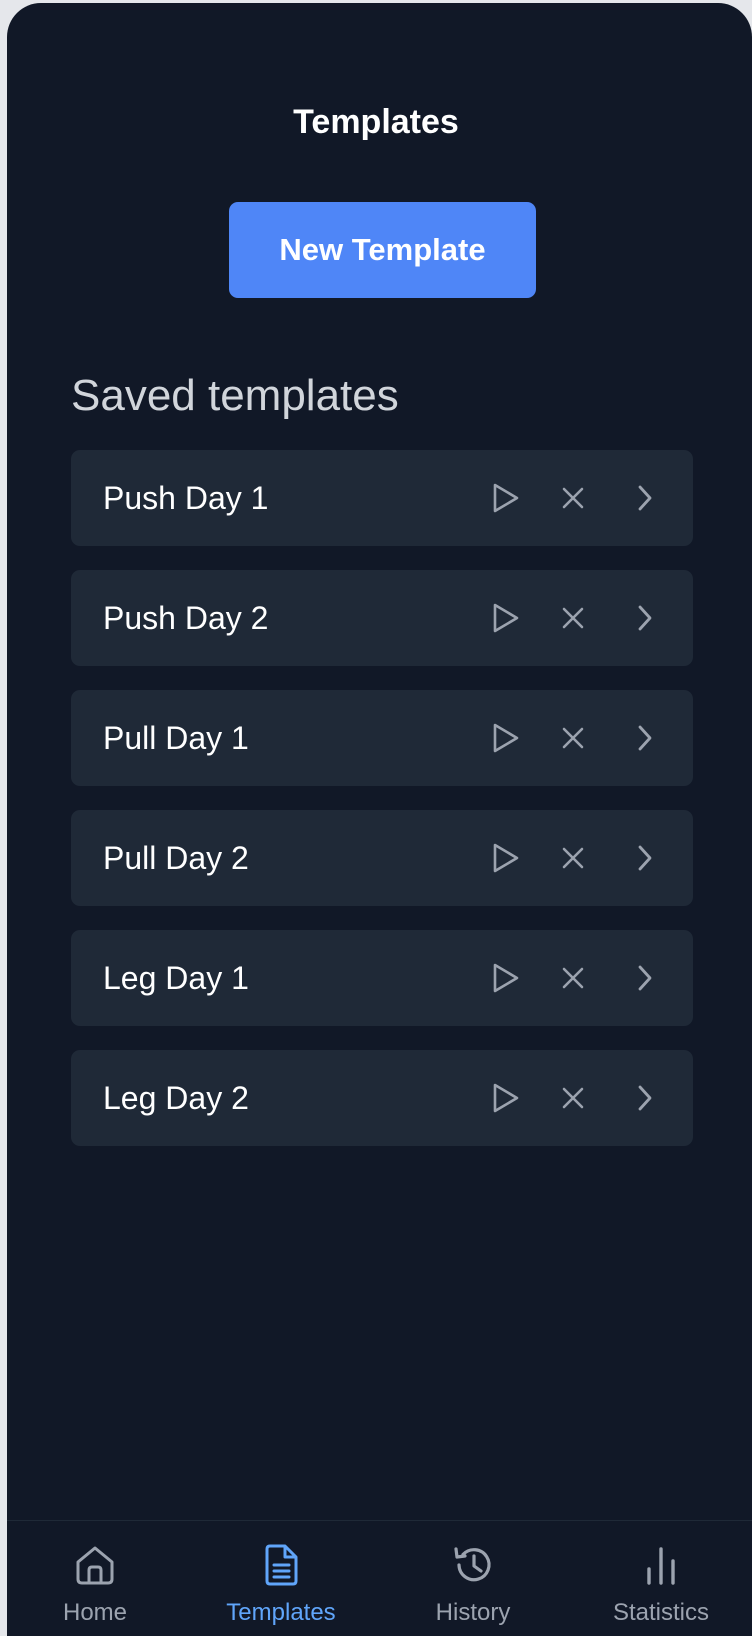 The image size is (752, 1636). Describe the element at coordinates (661, 1565) in the screenshot. I see `bar-chart-icon` at that location.